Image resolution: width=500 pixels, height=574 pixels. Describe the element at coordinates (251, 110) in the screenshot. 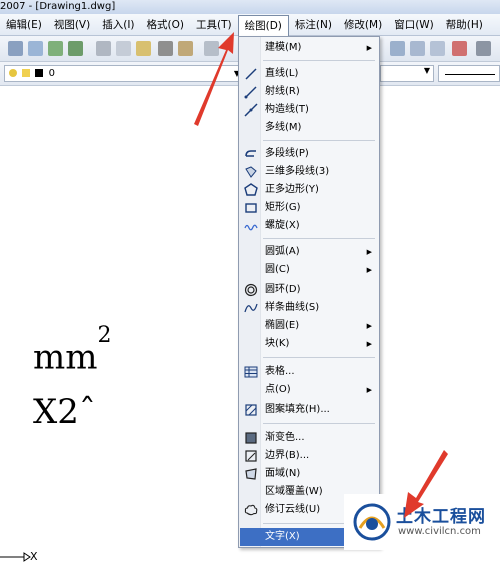

I see `construction-line-icon` at that location.